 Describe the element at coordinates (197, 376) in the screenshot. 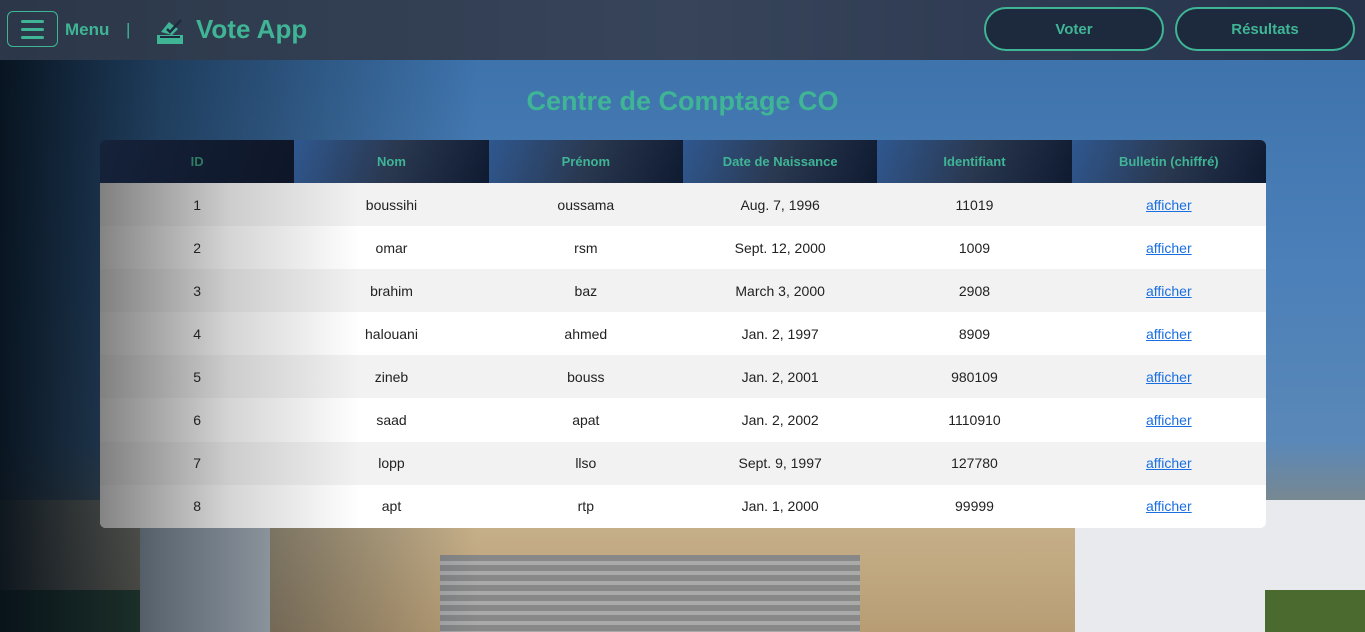

I see `table-cell: 5` at that location.